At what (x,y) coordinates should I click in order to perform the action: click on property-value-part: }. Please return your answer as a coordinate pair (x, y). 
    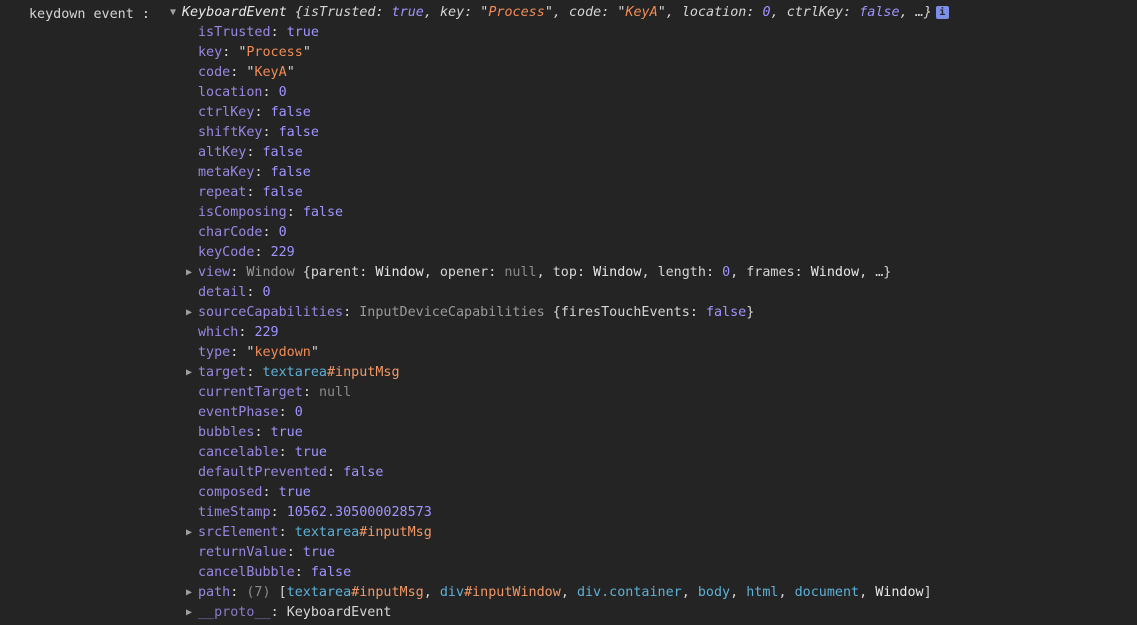
    Looking at the image, I should click on (750, 312).